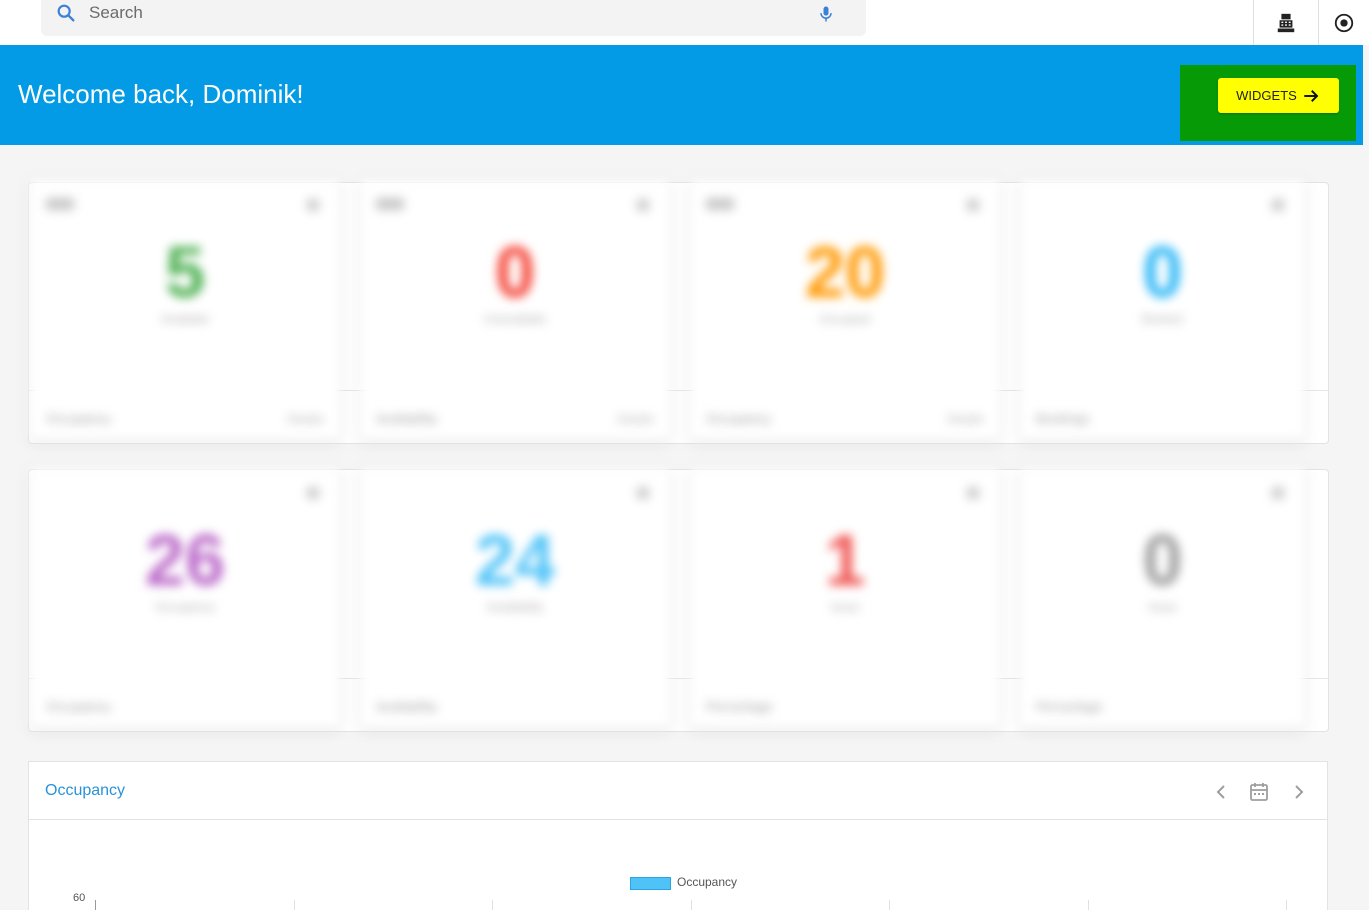 Image resolution: width=1369 pixels, height=910 pixels. I want to click on search-icon, so click(66, 13).